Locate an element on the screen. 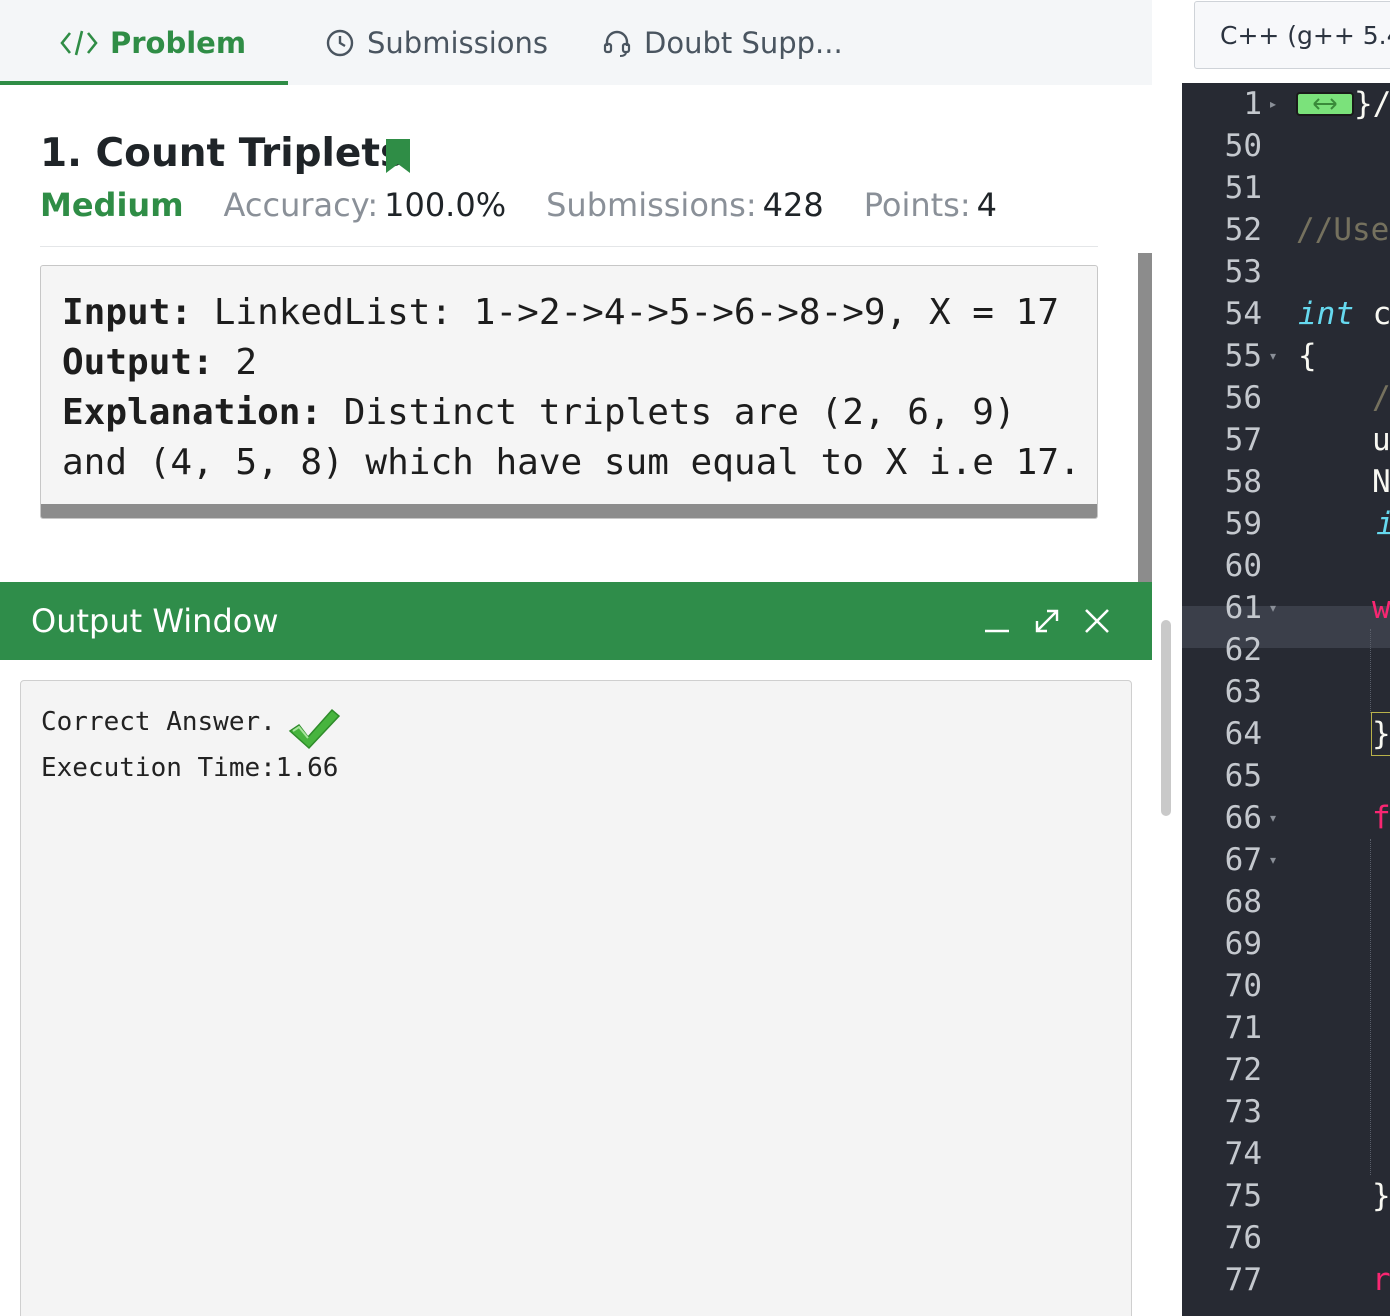 The image size is (1390, 1316). problem-scrollbar is located at coordinates (1145, 417).